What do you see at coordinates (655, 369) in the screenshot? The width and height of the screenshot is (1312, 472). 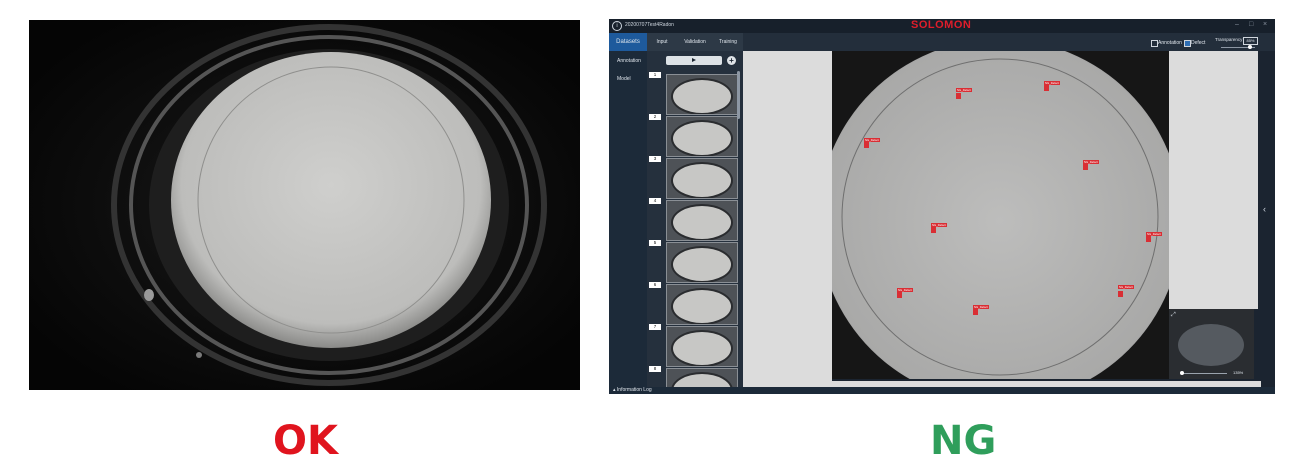 I see `thumbnail-number: 8` at bounding box center [655, 369].